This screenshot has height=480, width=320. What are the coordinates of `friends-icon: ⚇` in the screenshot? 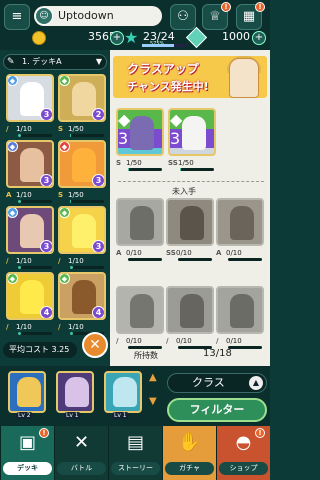 It's located at (183, 16).